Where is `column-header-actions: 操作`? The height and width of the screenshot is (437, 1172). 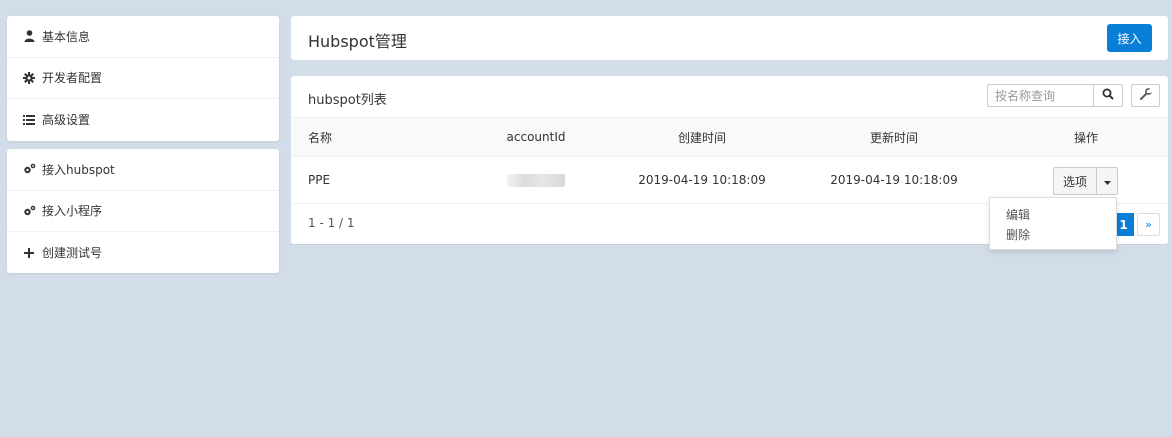 column-header-actions: 操作 is located at coordinates (1085, 137).